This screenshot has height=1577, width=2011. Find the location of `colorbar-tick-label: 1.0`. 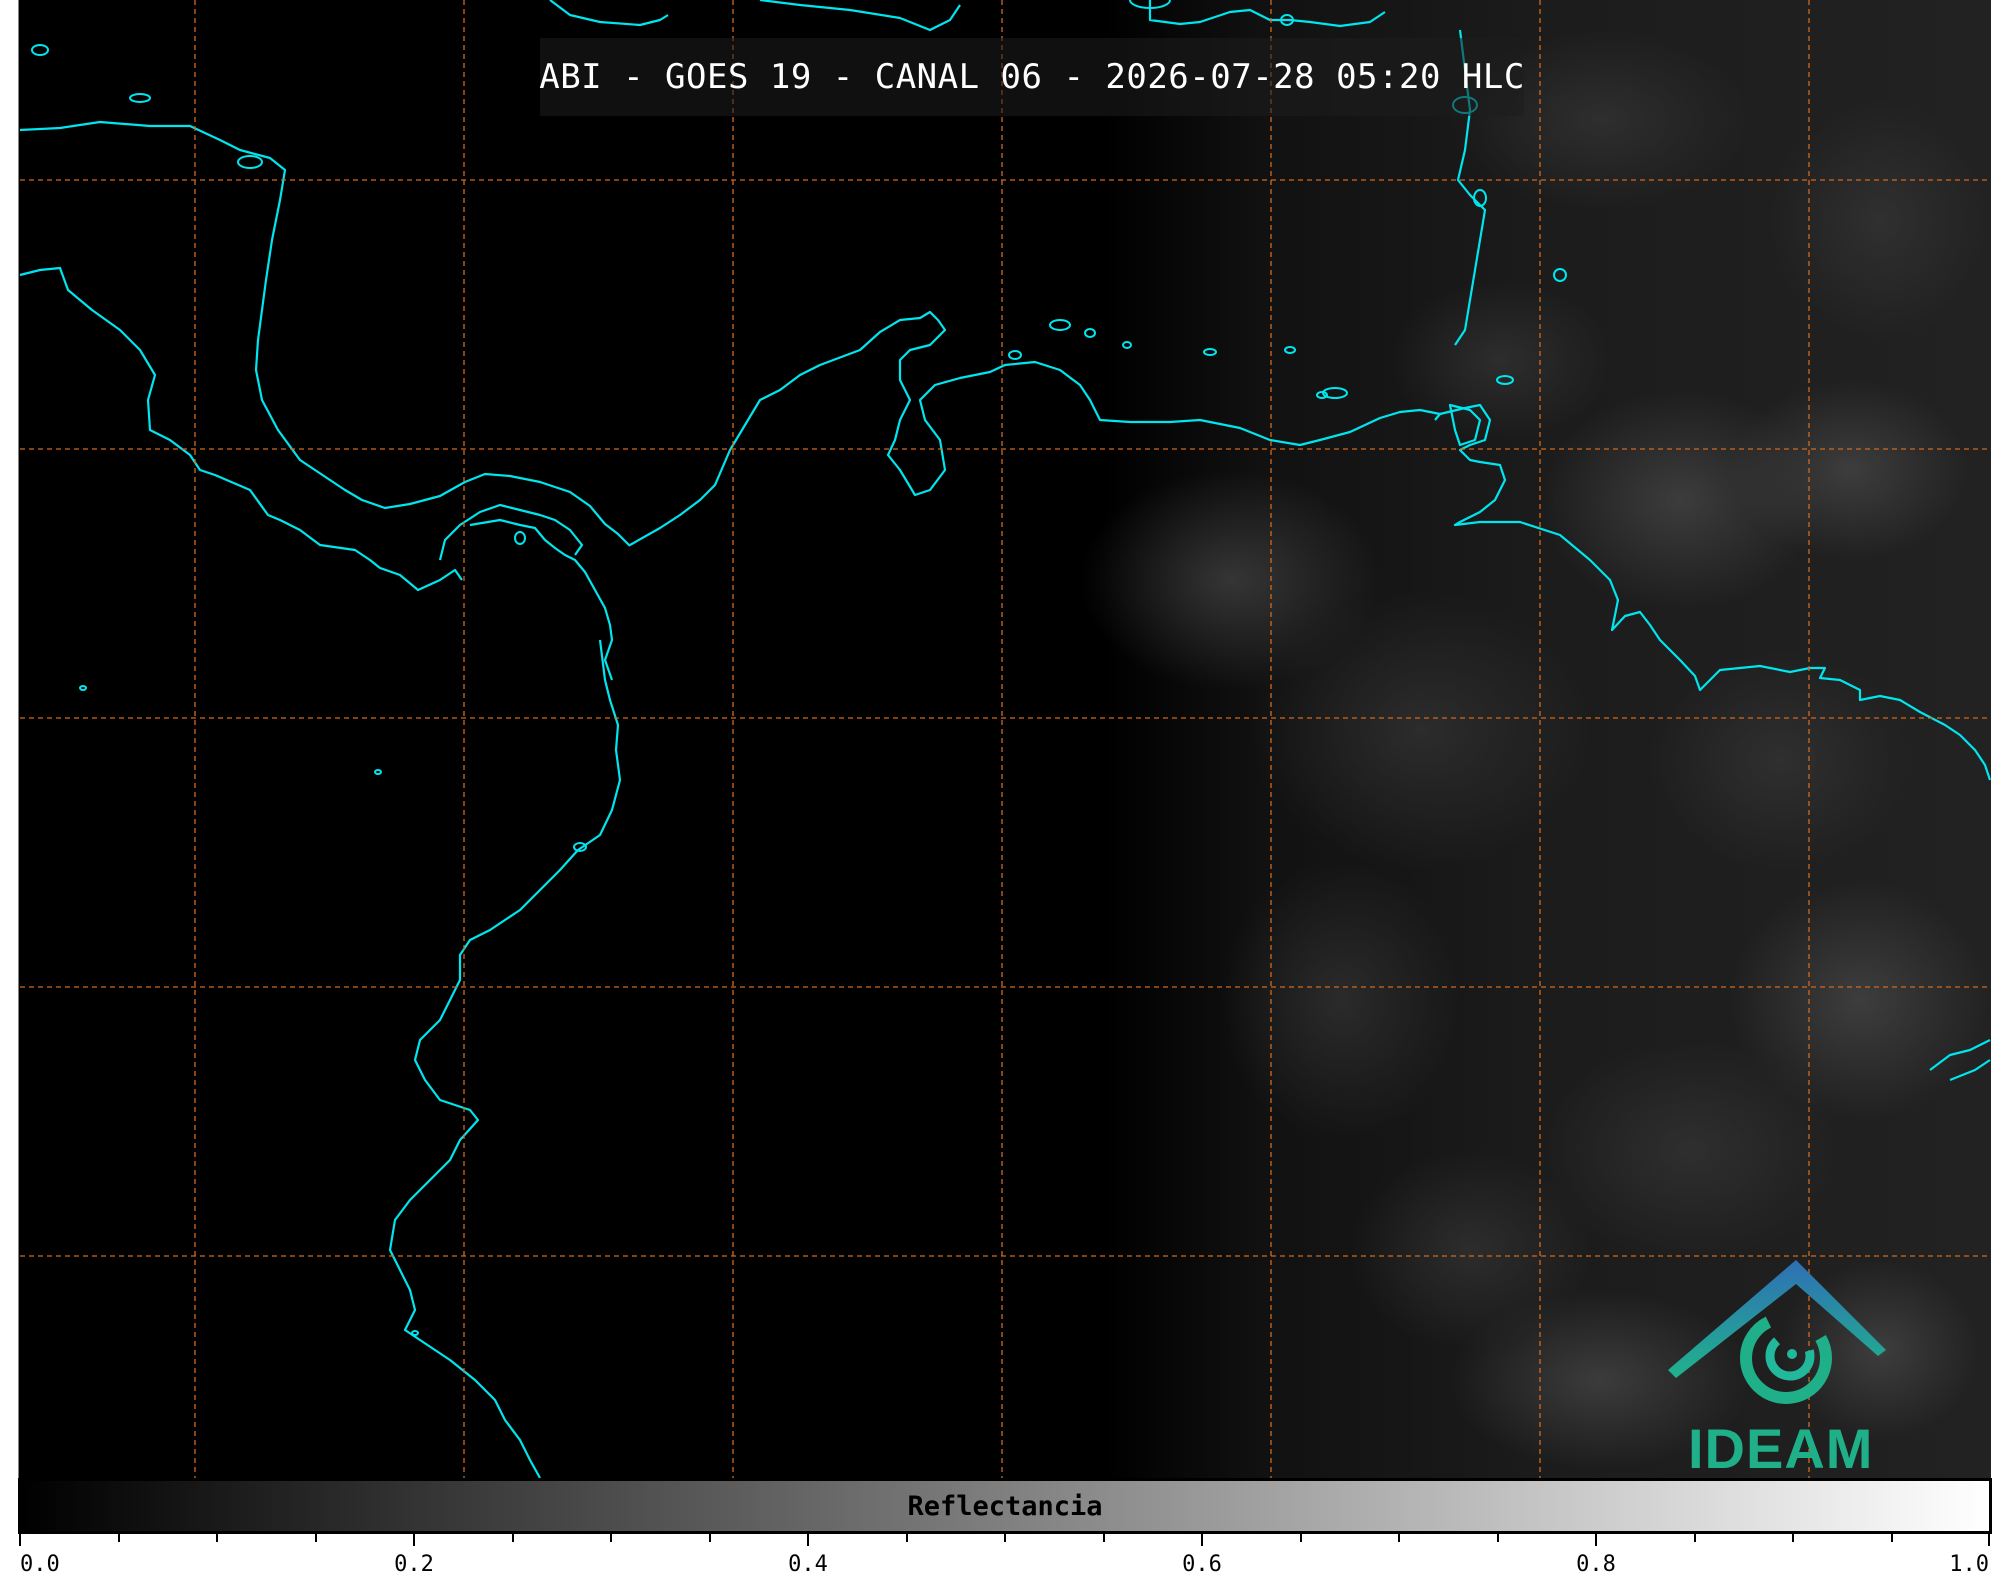

colorbar-tick-label: 1.0 is located at coordinates (1969, 1564).